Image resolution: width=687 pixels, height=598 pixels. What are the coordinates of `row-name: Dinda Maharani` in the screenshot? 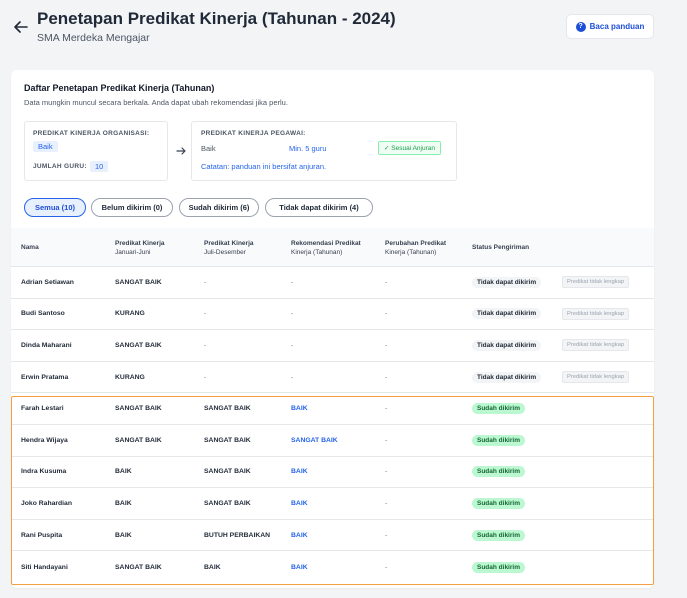 It's located at (46, 345).